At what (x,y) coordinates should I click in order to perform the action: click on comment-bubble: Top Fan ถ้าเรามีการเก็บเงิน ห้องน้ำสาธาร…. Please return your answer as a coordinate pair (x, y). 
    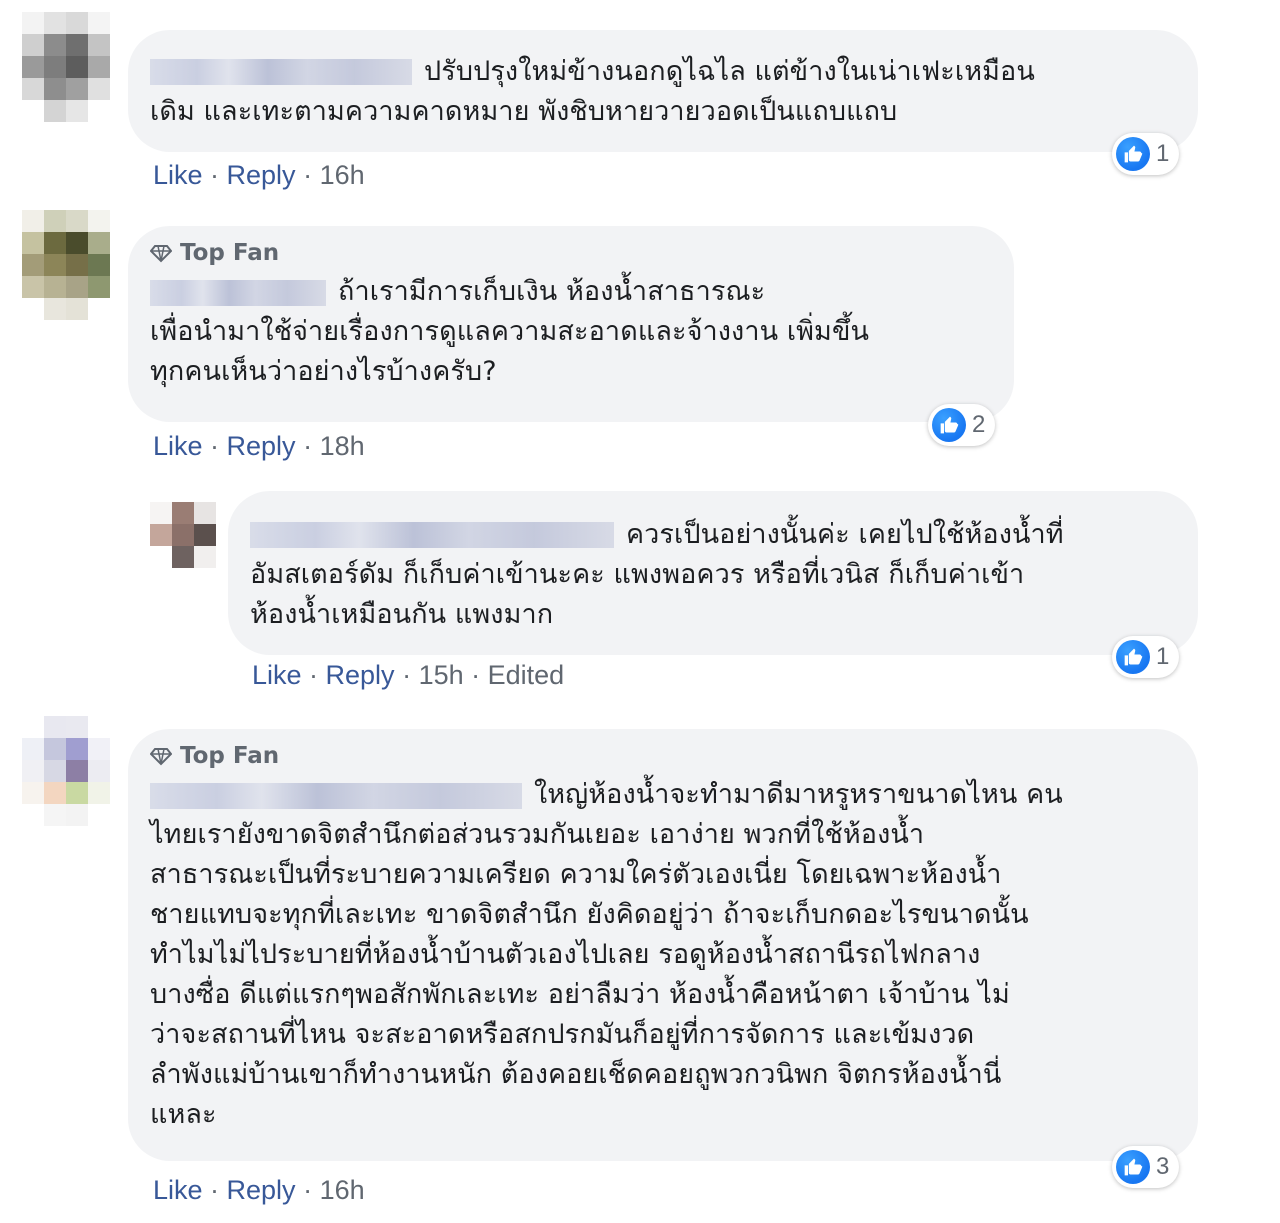
    Looking at the image, I should click on (571, 324).